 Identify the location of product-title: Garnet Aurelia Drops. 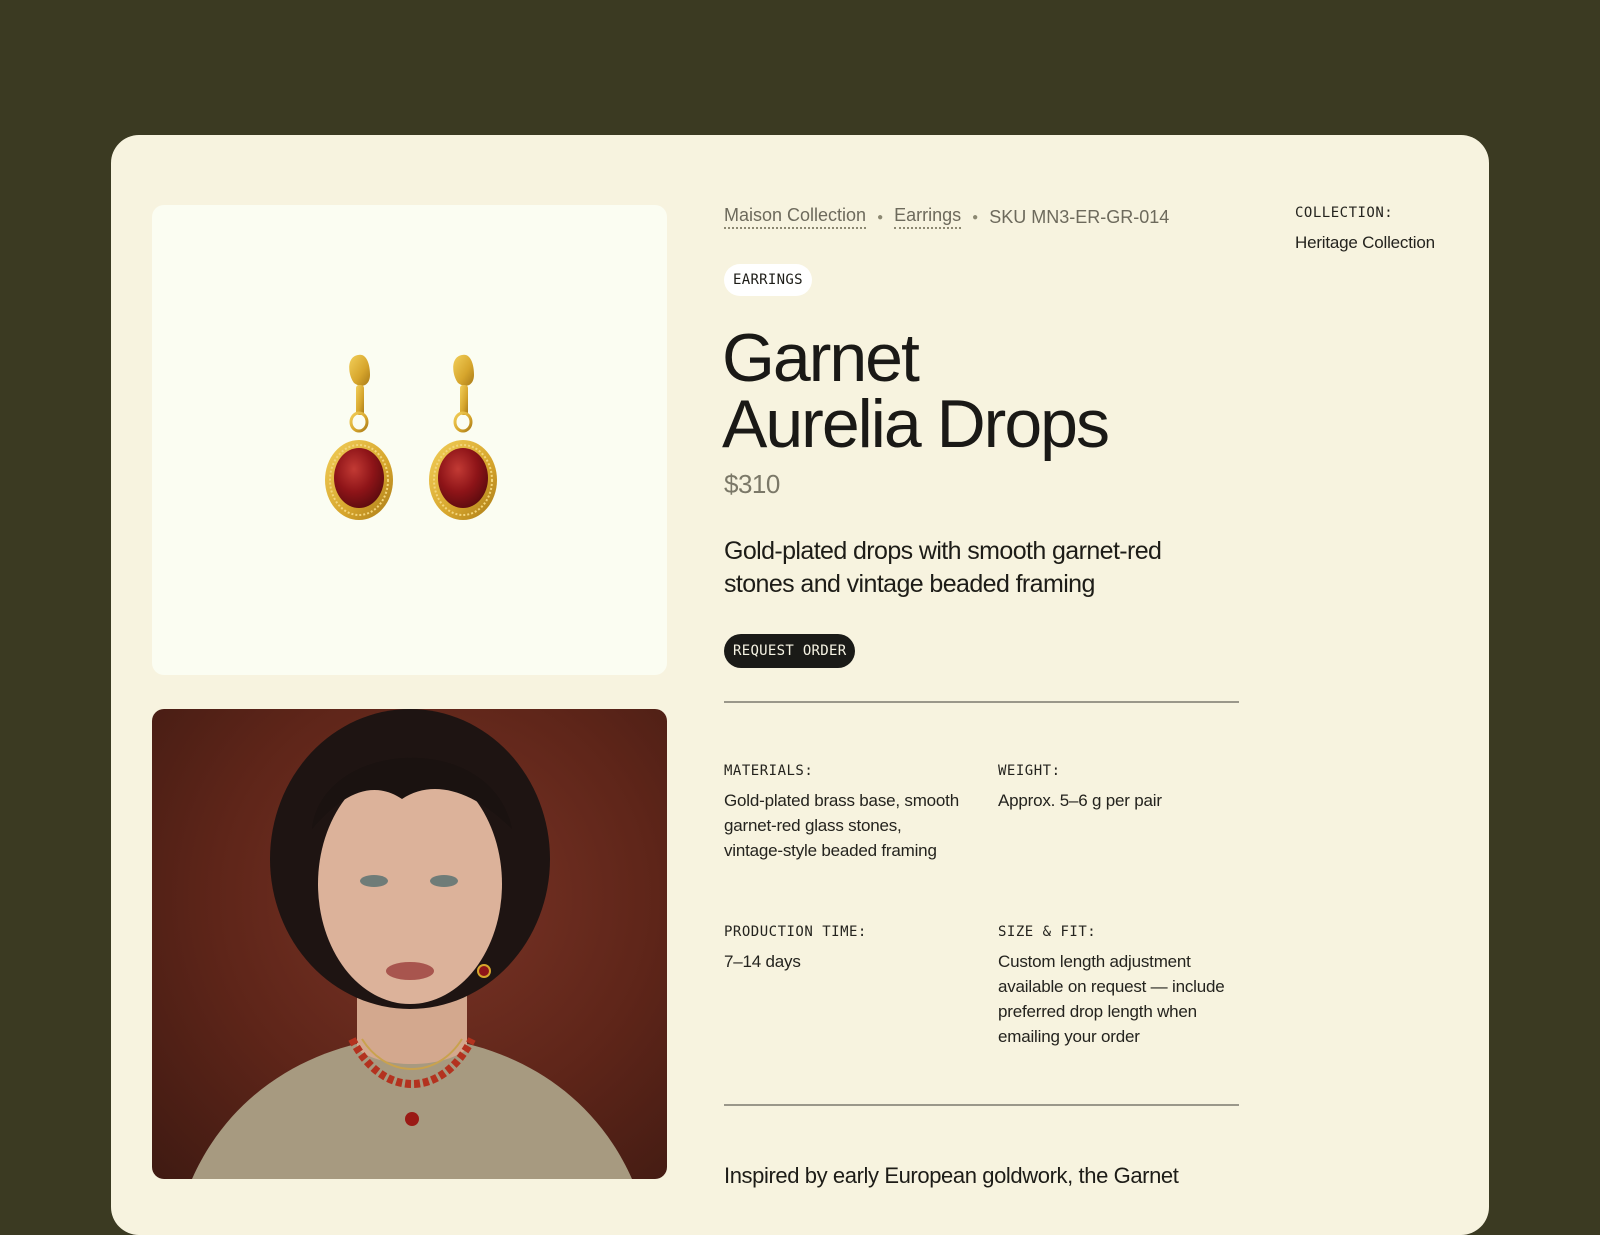
(1002, 391).